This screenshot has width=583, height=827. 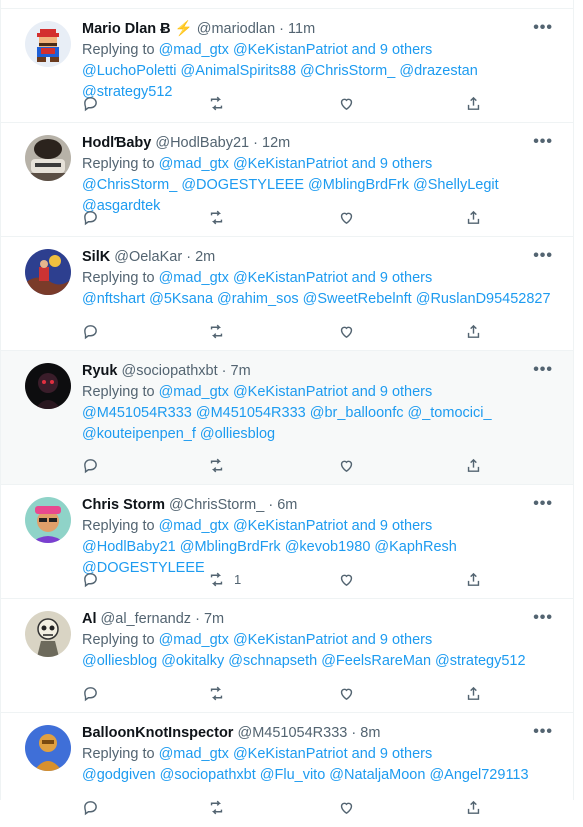 I want to click on tweet-header: Chris Storm @ChrisStorm_ · 6m, so click(x=189, y=505).